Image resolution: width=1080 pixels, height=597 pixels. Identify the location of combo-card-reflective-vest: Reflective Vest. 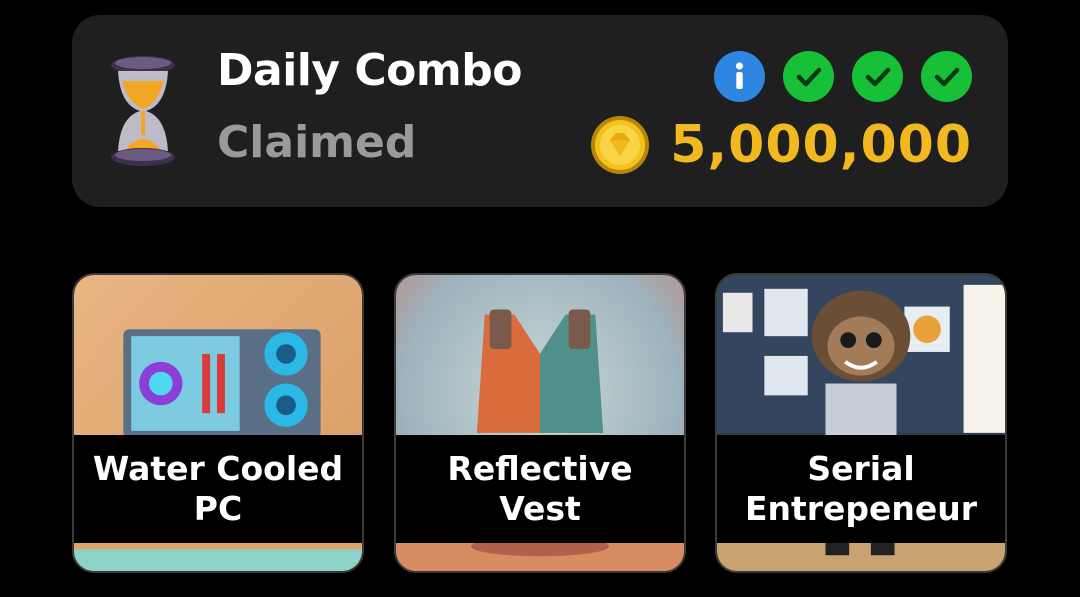
(540, 423).